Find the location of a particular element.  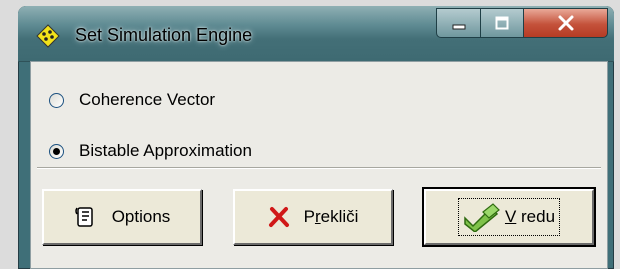

cancel-button-label: Prekliči is located at coordinates (331, 216).